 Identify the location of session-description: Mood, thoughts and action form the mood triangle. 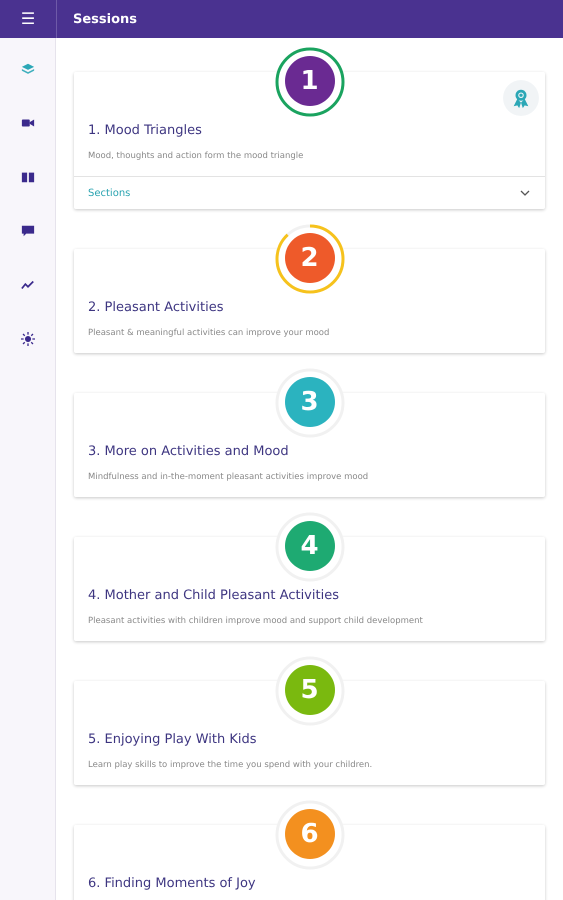
(196, 156).